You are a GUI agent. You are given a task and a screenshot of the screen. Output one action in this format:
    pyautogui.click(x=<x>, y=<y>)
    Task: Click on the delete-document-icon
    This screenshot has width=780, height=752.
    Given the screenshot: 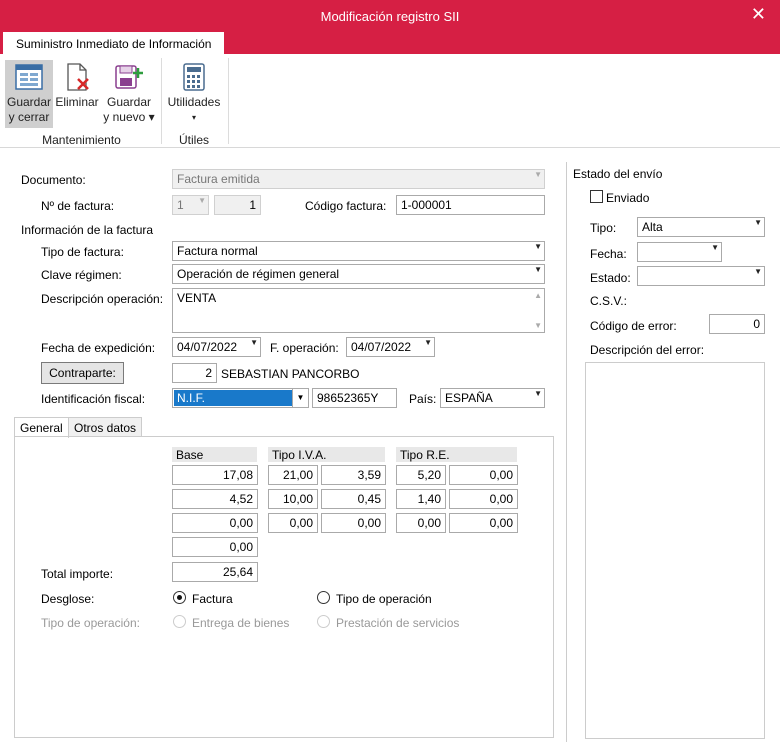 What is the action you would take?
    pyautogui.click(x=78, y=77)
    